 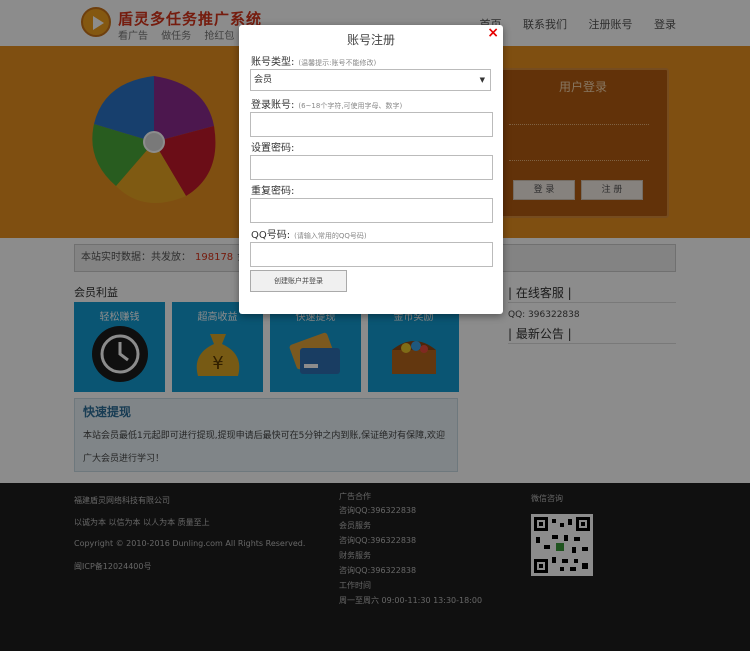 What do you see at coordinates (273, 148) in the screenshot?
I see `password-label: 设置密码:` at bounding box center [273, 148].